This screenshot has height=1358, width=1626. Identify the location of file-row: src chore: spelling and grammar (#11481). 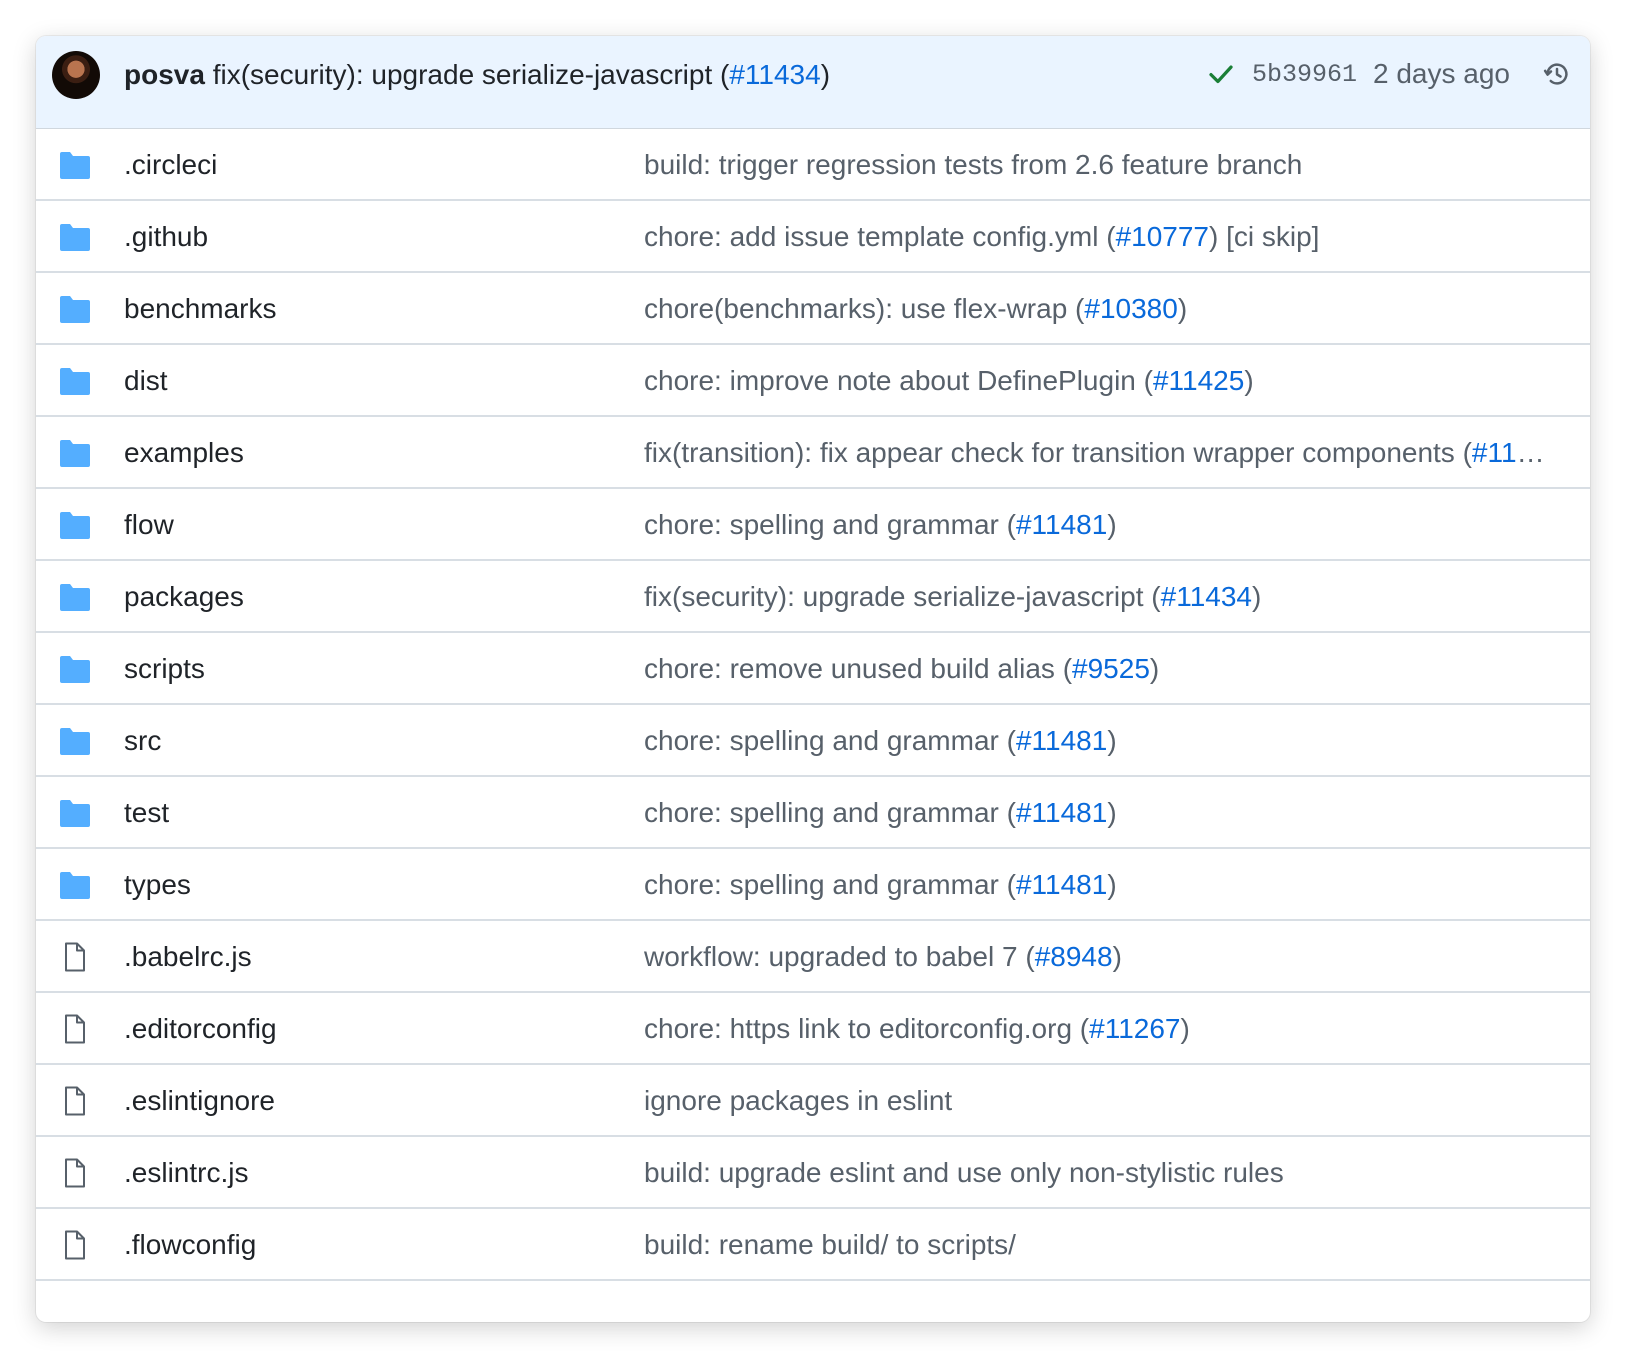
(813, 741).